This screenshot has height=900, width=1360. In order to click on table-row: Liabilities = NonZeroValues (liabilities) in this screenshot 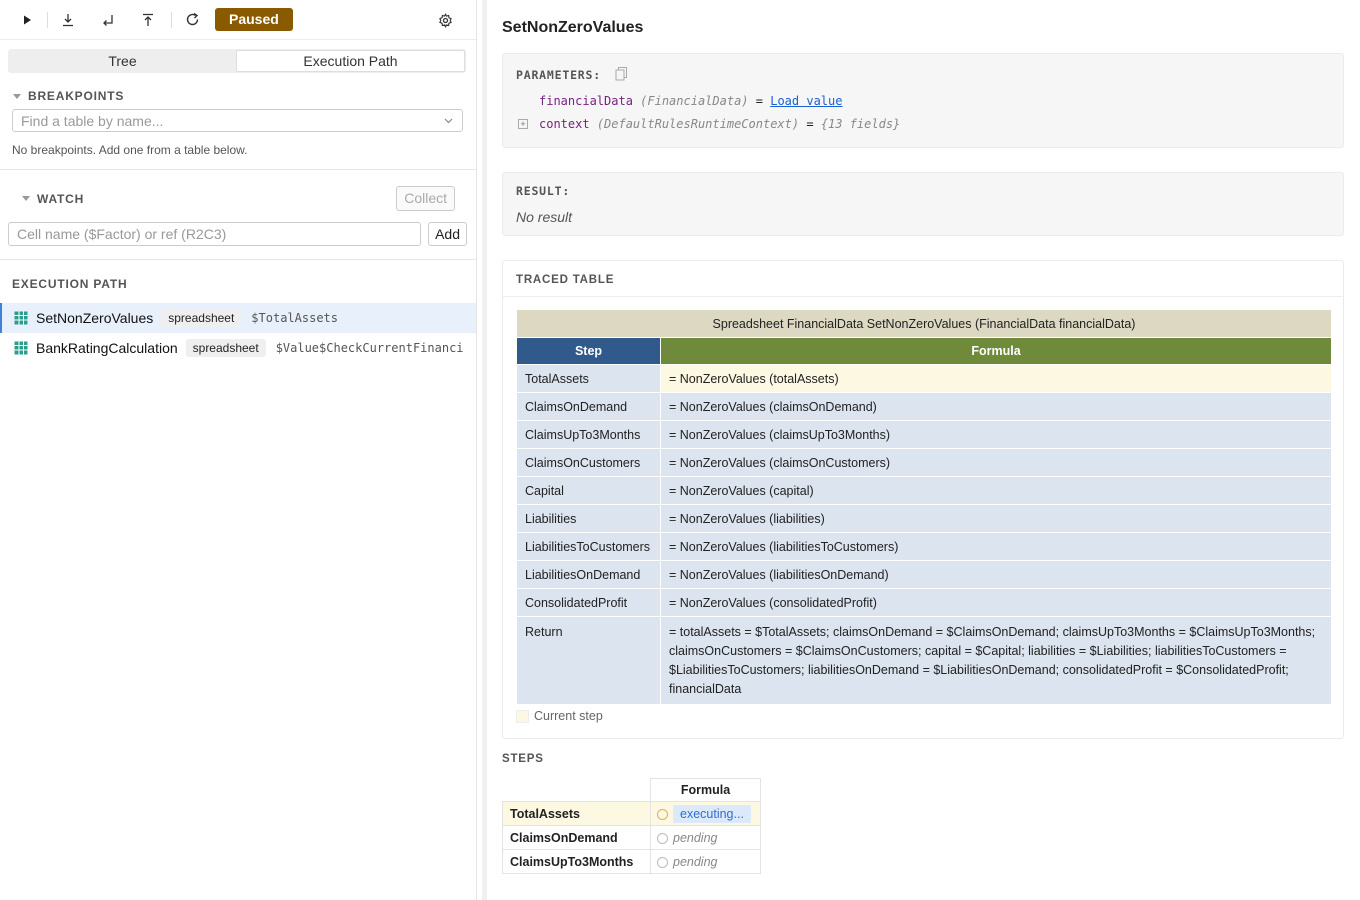, I will do `click(924, 518)`.